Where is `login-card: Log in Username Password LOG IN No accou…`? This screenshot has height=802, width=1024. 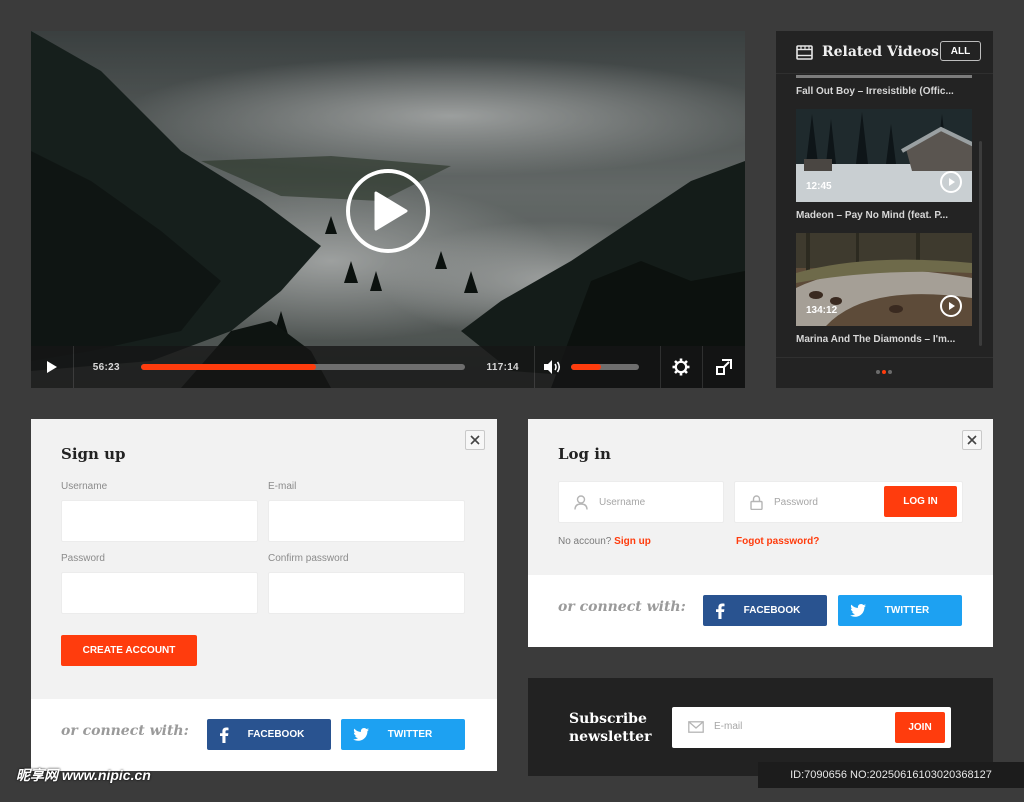
login-card: Log in Username Password LOG IN No accou… is located at coordinates (760, 533).